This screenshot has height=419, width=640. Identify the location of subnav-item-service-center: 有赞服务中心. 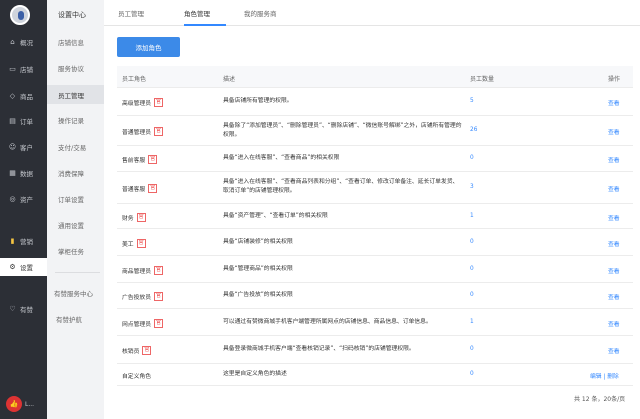
(75, 292).